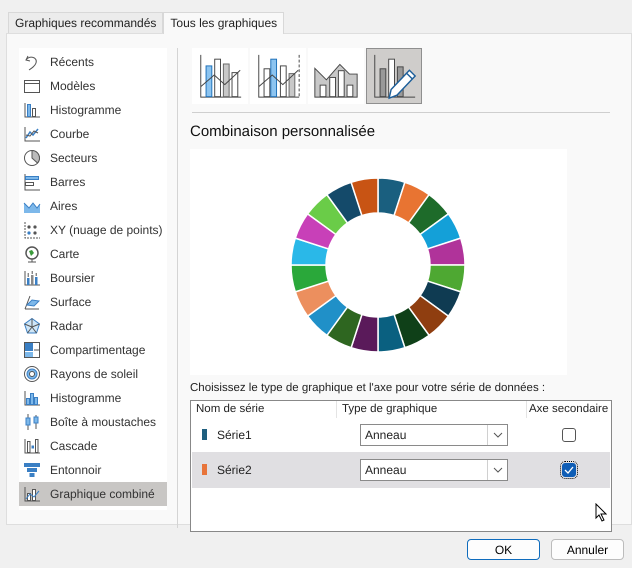 The image size is (632, 568). What do you see at coordinates (32, 158) in the screenshot?
I see `pie-chart-icon` at bounding box center [32, 158].